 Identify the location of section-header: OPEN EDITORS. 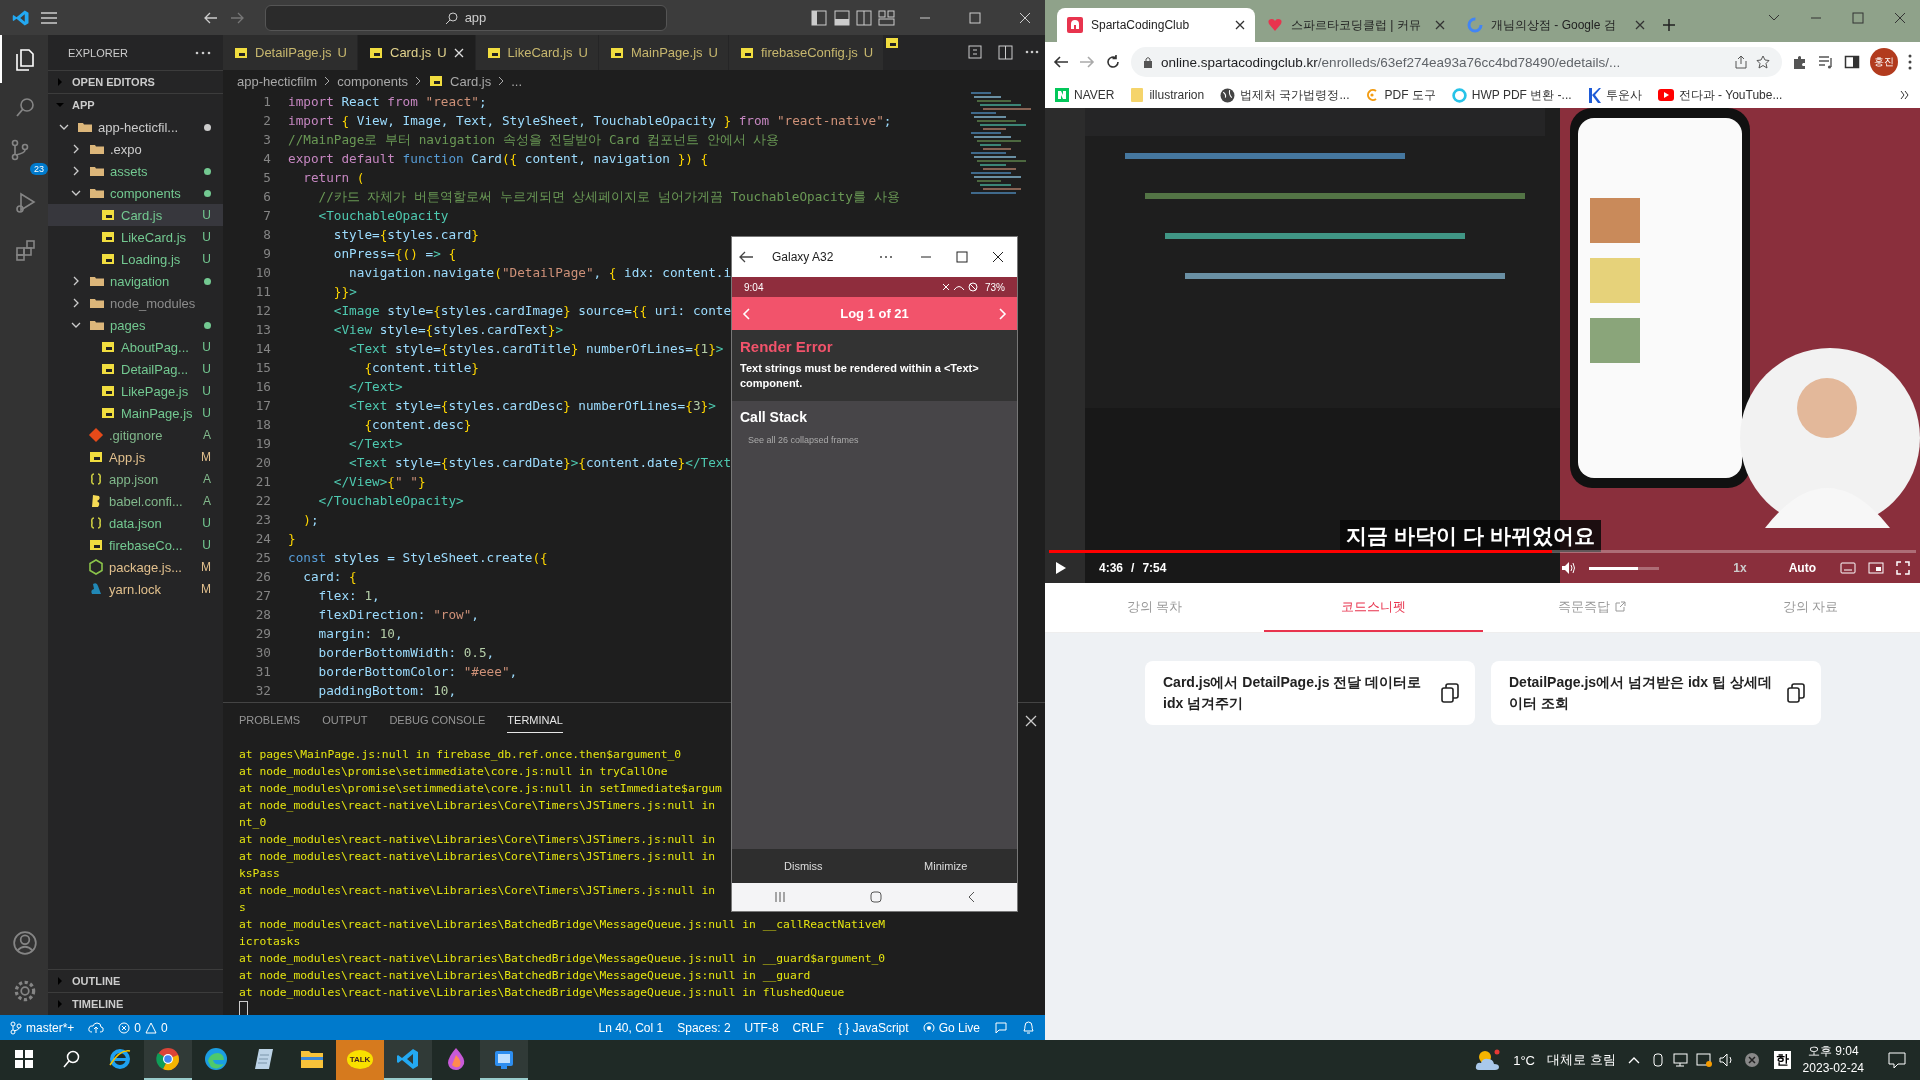
(135, 81).